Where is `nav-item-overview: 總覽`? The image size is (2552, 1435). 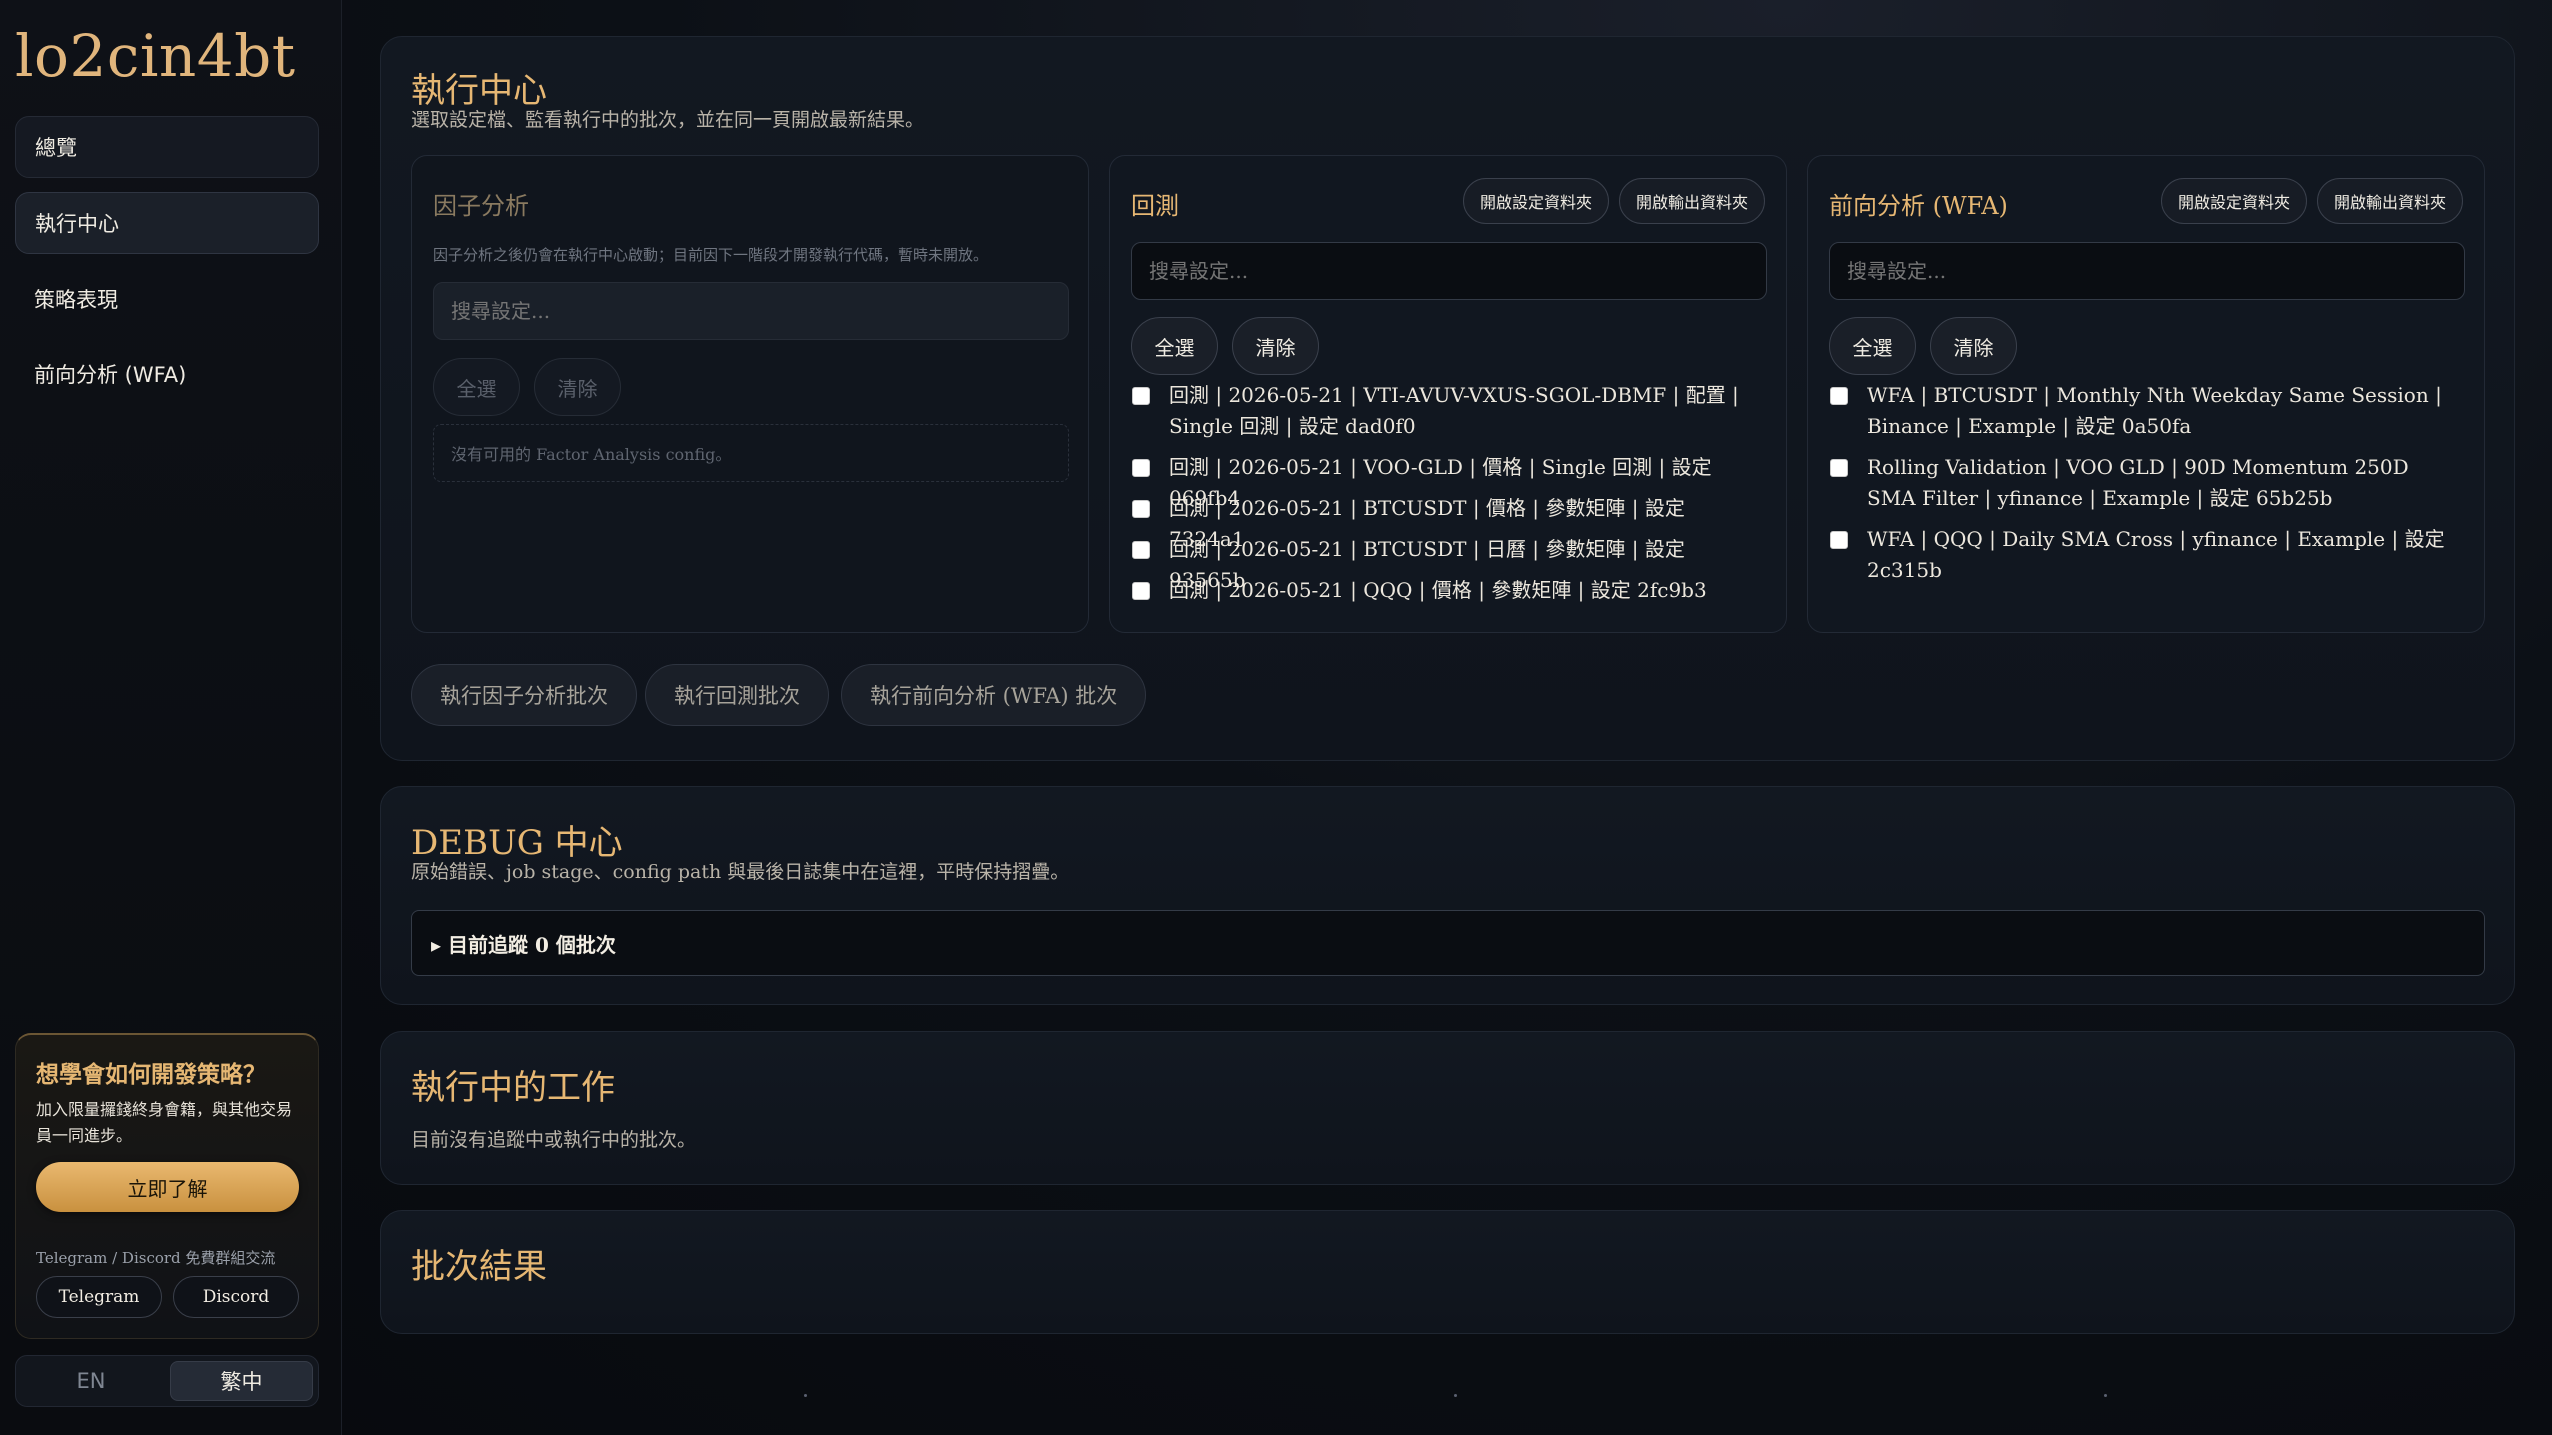
nav-item-overview: 總覽 is located at coordinates (167, 147).